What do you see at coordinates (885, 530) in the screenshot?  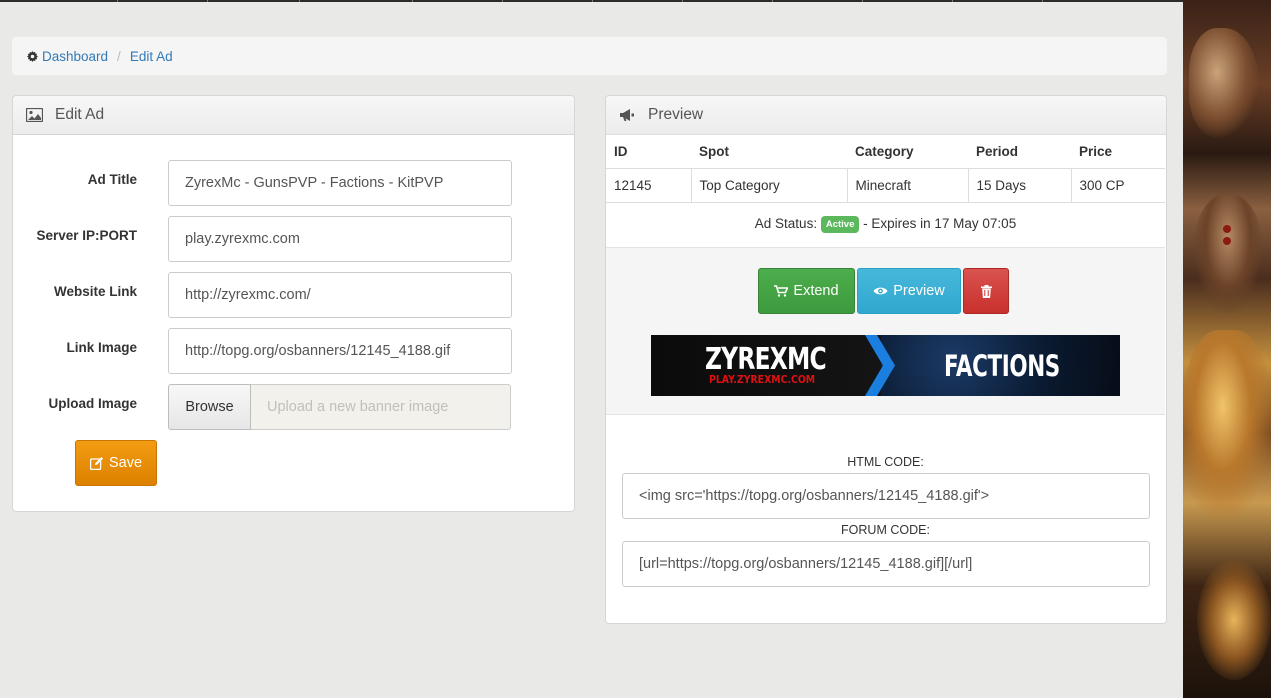 I see `forum-code-label: FORUM CODE:` at bounding box center [885, 530].